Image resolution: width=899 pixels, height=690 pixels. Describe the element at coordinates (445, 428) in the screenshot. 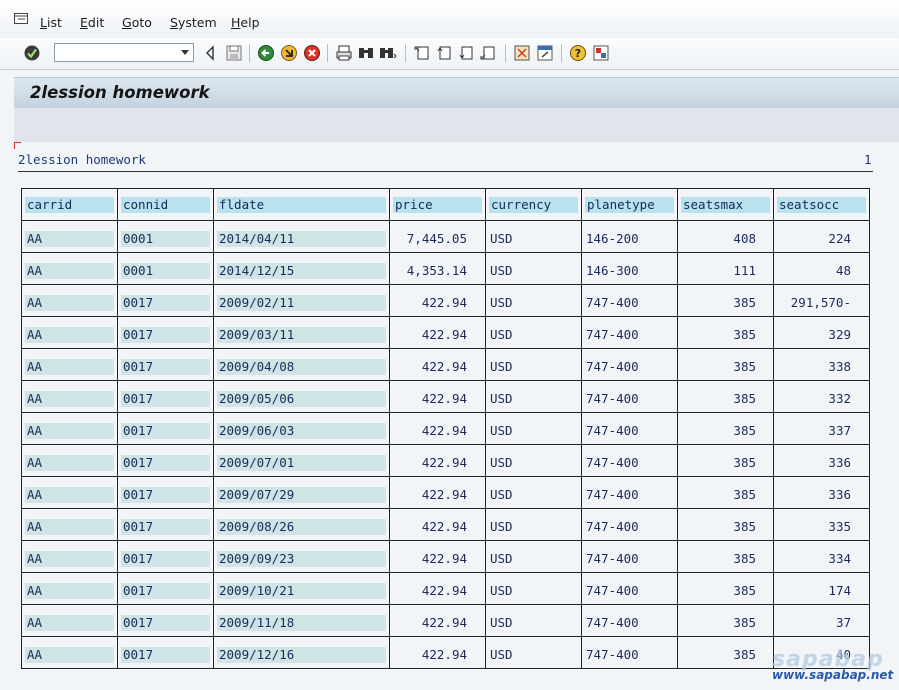

I see `table-row: AA 0017 2009/06/03 422.94 USD 747-400 385 337` at that location.